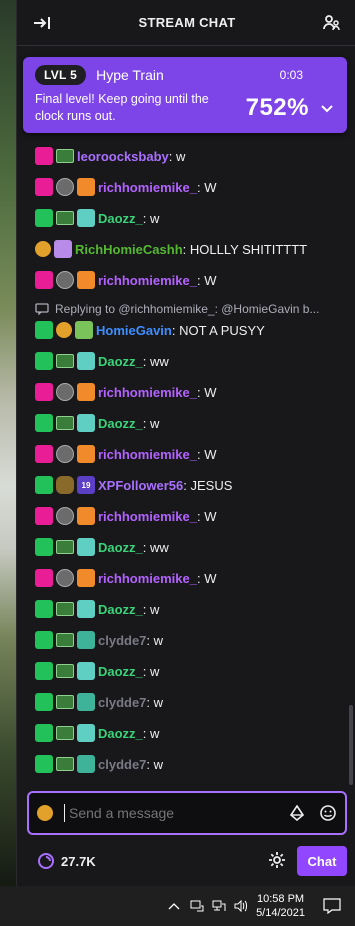 Image resolution: width=355 pixels, height=926 pixels. What do you see at coordinates (280, 913) in the screenshot?
I see `clock-date: 5/14/2021` at bounding box center [280, 913].